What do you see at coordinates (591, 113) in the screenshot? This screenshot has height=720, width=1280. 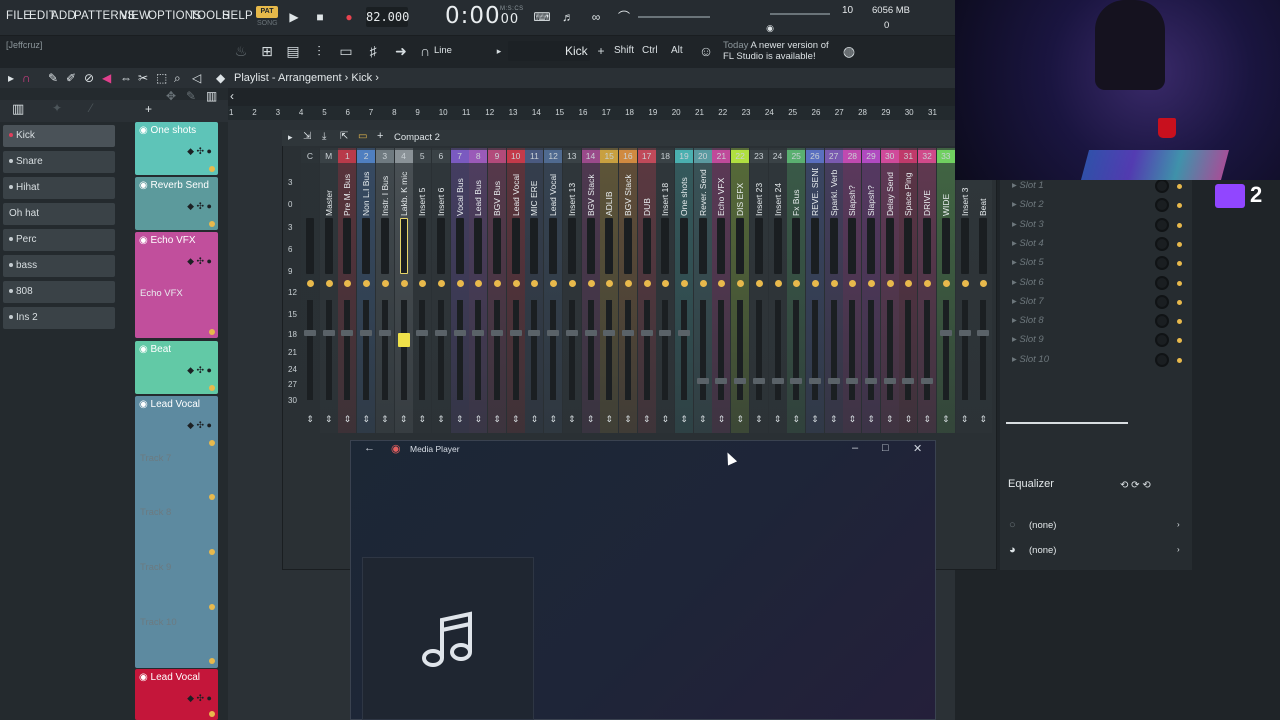 I see `timeline-ruler` at bounding box center [591, 113].